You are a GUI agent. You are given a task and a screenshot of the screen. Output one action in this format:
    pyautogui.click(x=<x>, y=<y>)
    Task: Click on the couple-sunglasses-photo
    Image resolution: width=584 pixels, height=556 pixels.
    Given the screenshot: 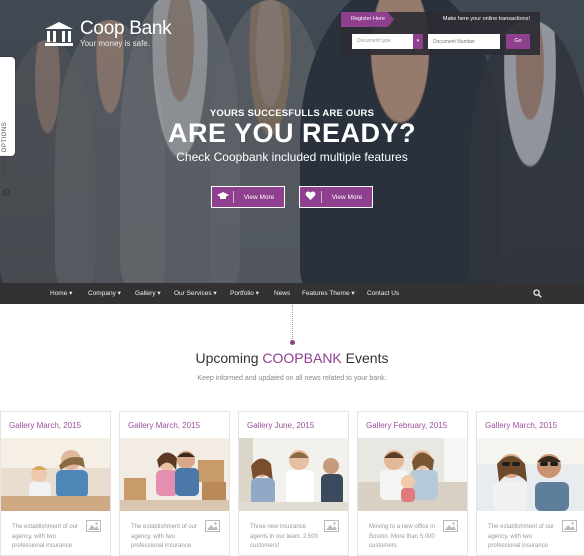 What is the action you would take?
    pyautogui.click(x=530, y=474)
    